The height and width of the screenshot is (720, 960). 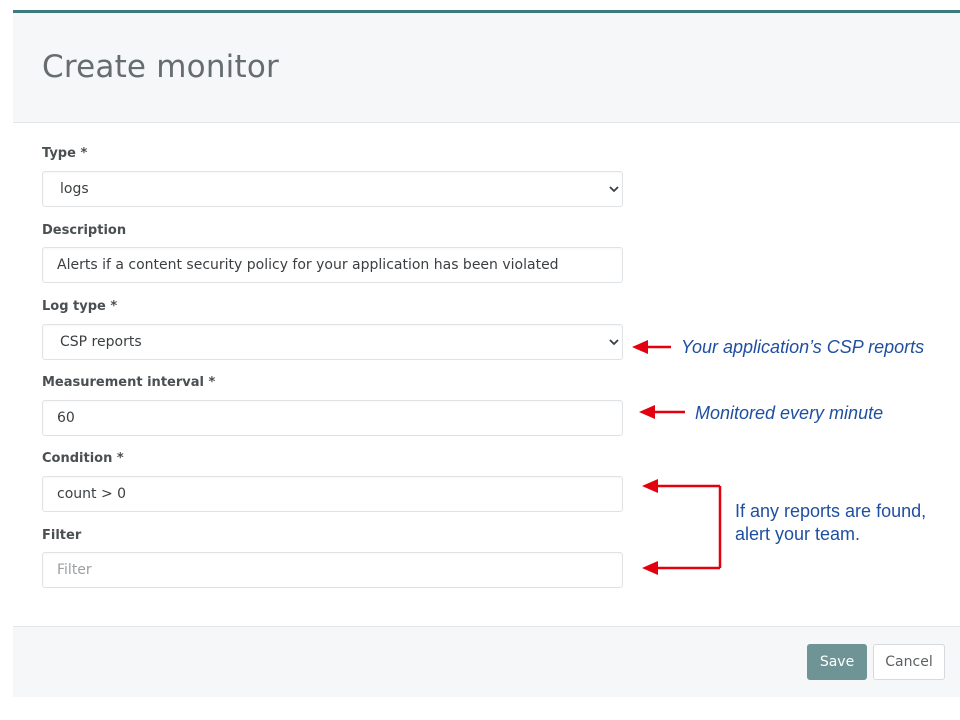 What do you see at coordinates (101, 342) in the screenshot?
I see `log-type-select-value: CSP reports` at bounding box center [101, 342].